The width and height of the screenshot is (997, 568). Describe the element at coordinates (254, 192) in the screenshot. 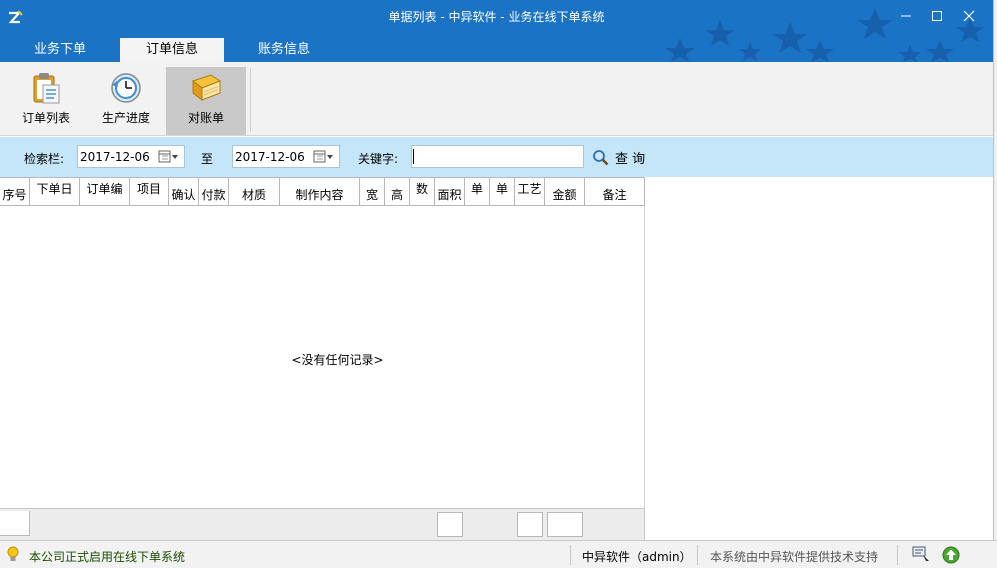

I see `column-header: 材质` at that location.